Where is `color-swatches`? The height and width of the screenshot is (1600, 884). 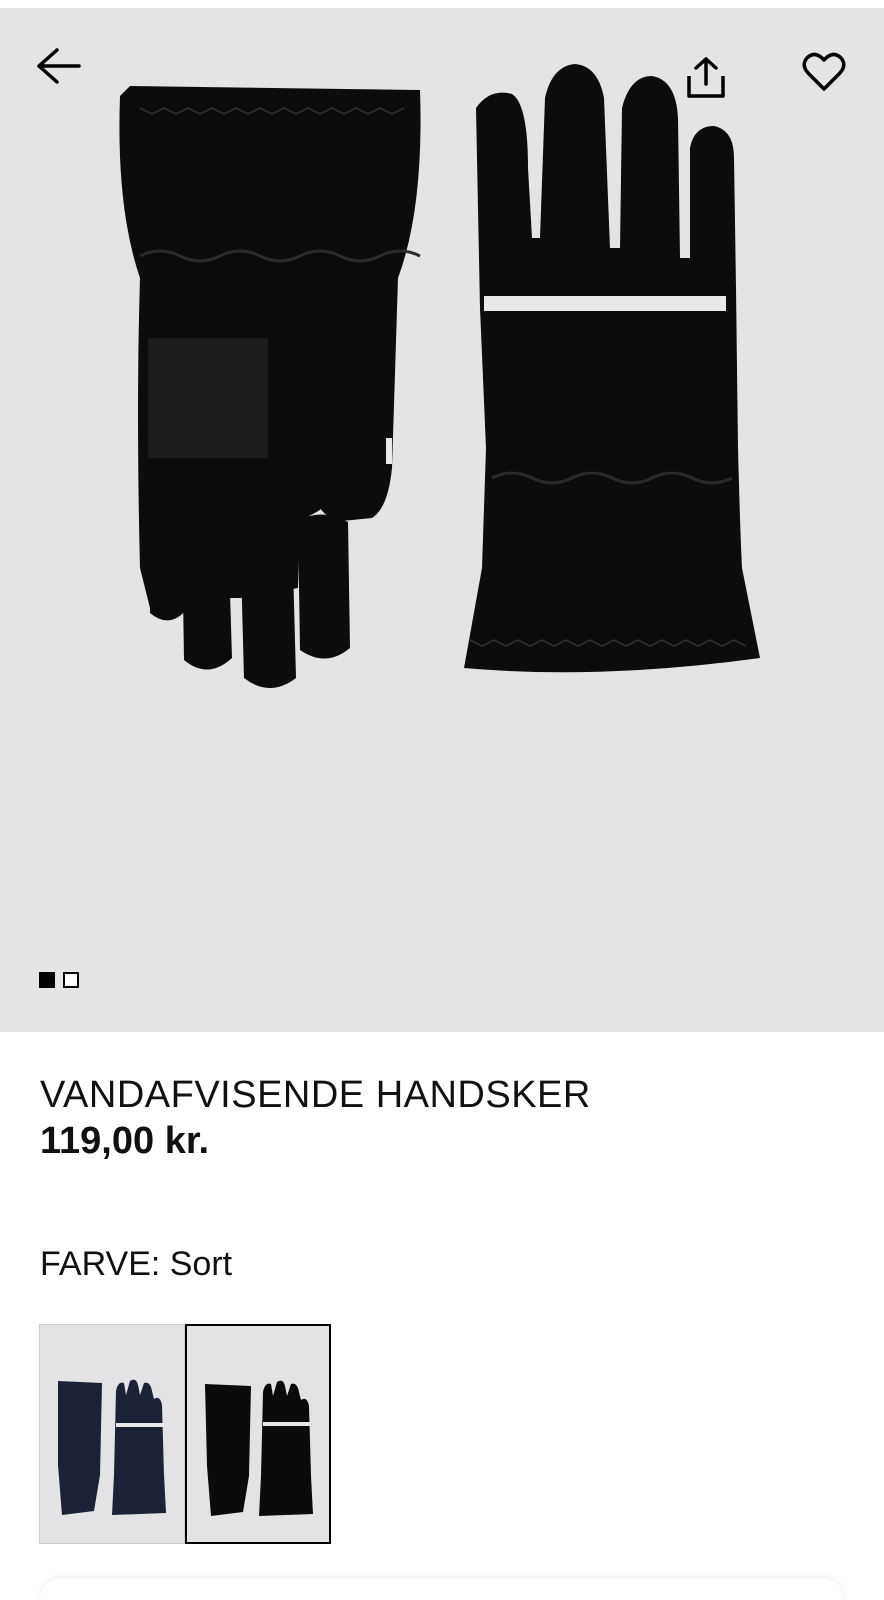
color-swatches is located at coordinates (185, 1434).